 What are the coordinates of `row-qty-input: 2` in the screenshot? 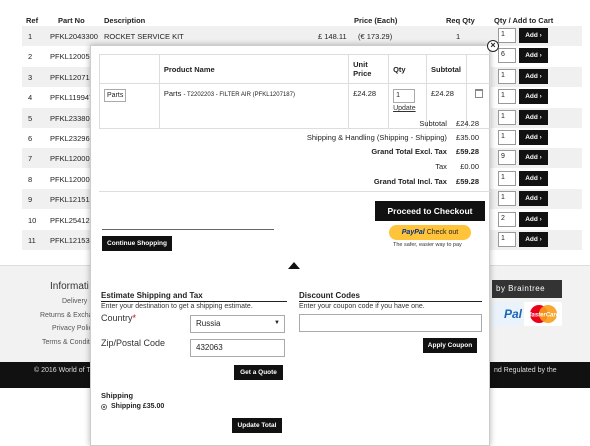 It's located at (507, 219).